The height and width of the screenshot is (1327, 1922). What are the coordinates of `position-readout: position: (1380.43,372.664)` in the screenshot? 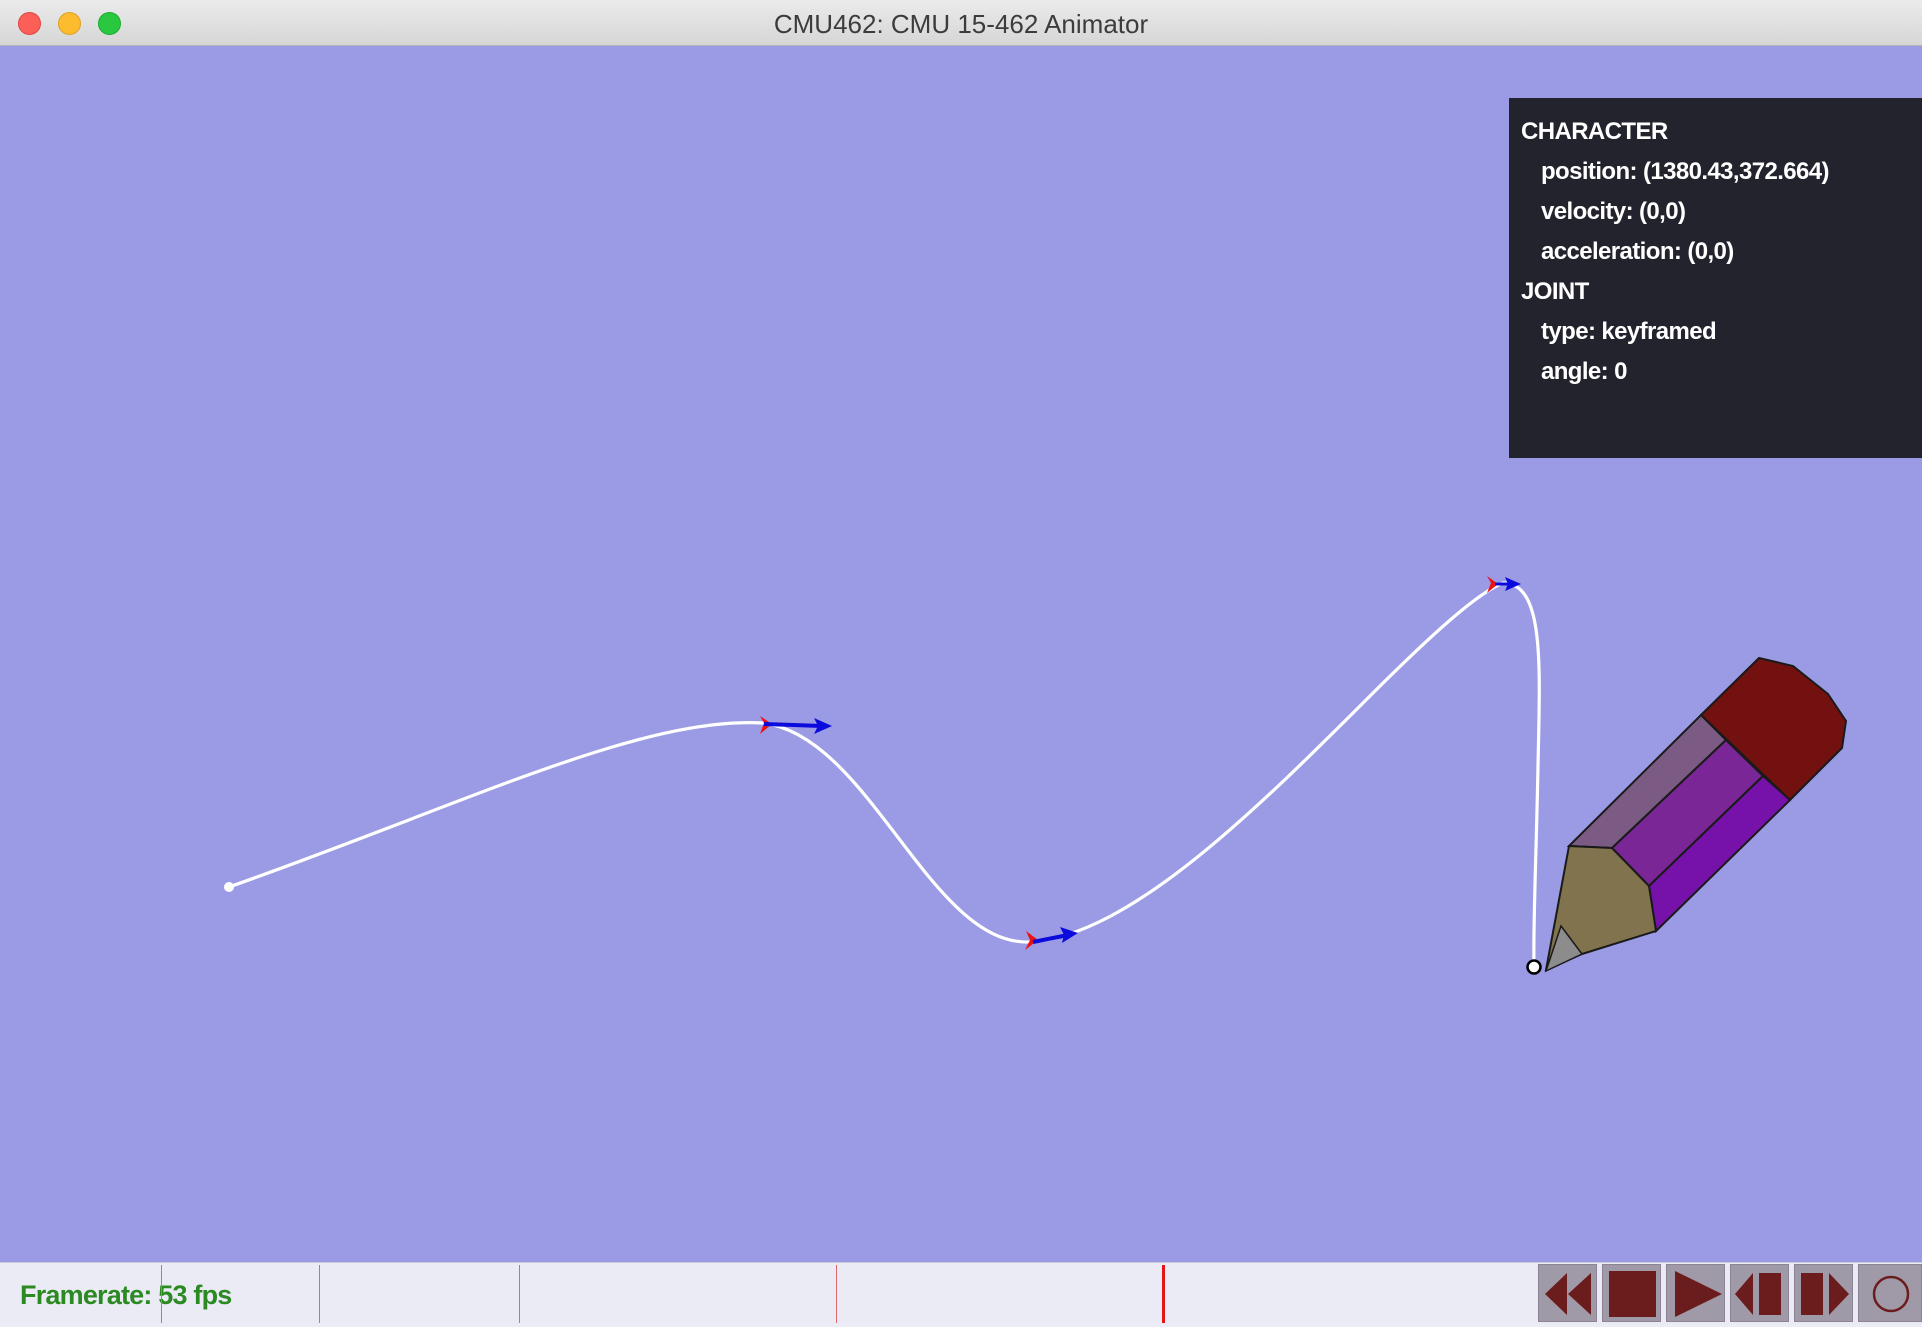 It's located at (1685, 171).